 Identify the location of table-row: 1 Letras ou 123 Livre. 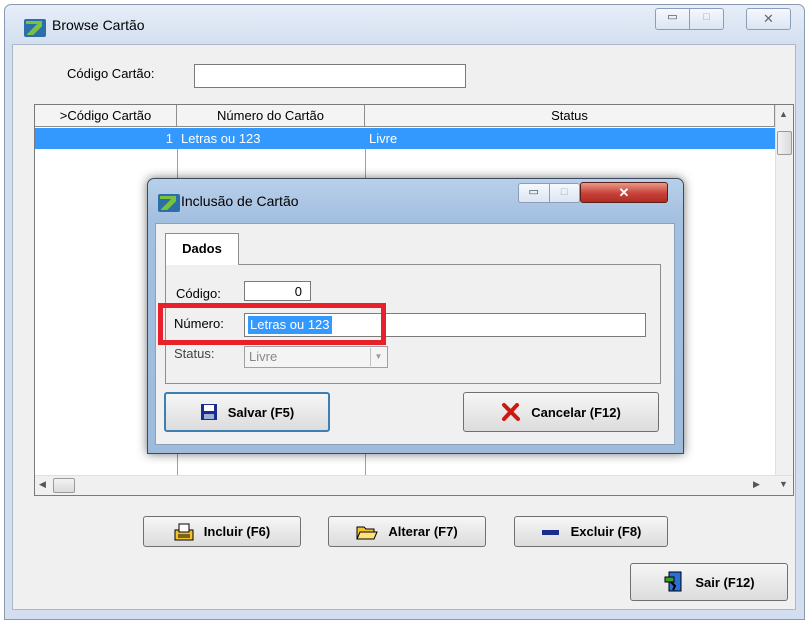
(405, 138).